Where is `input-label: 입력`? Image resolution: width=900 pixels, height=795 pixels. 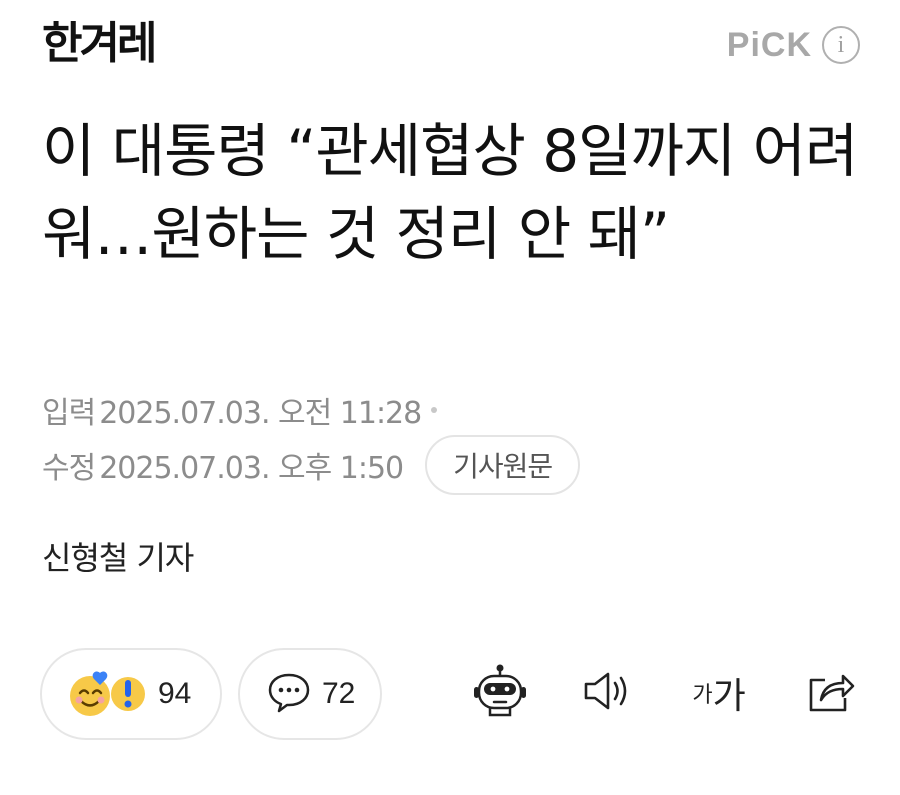
input-label: 입력 is located at coordinates (69, 413).